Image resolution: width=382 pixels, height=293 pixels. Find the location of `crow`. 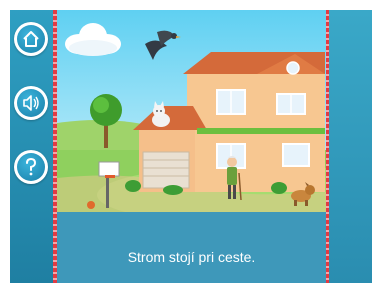

crow is located at coordinates (163, 45).